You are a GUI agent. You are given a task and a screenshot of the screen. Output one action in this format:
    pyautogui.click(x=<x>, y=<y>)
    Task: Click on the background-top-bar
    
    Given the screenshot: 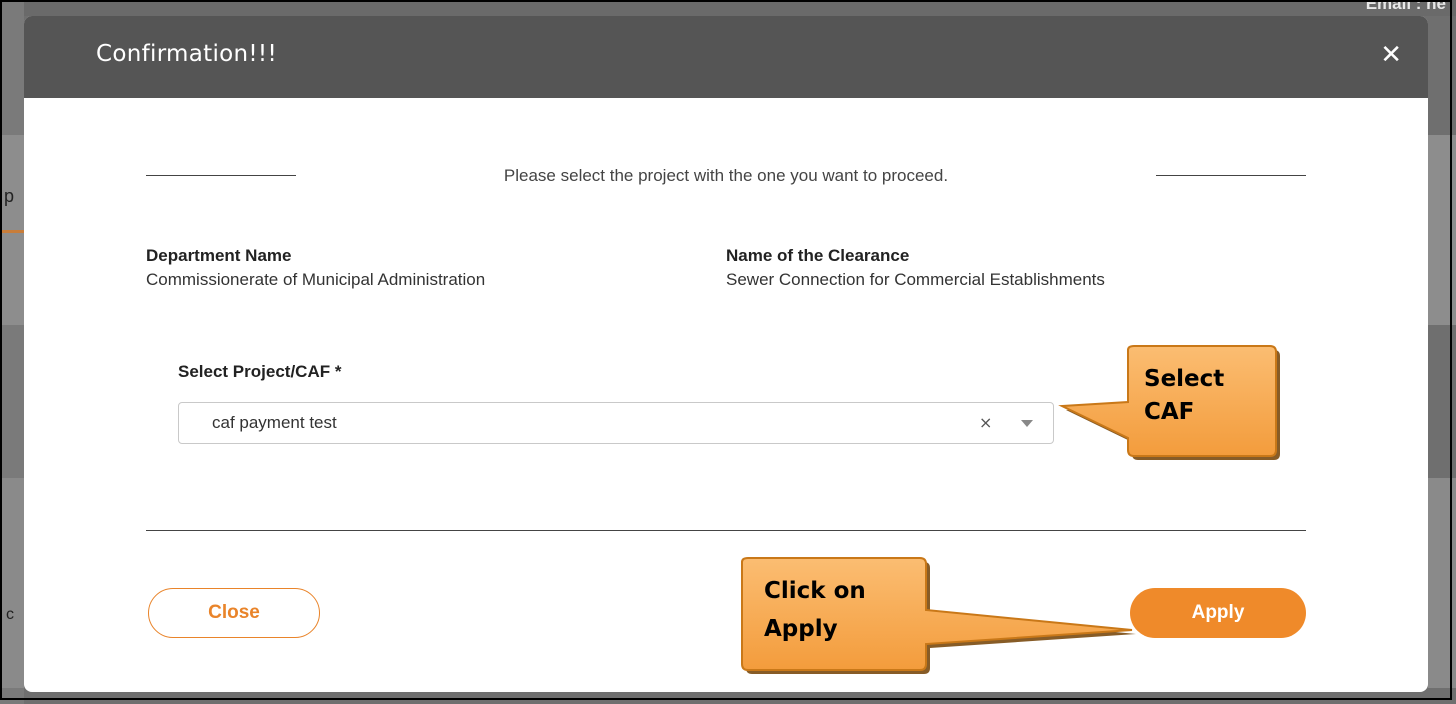 What is the action you would take?
    pyautogui.click(x=728, y=8)
    